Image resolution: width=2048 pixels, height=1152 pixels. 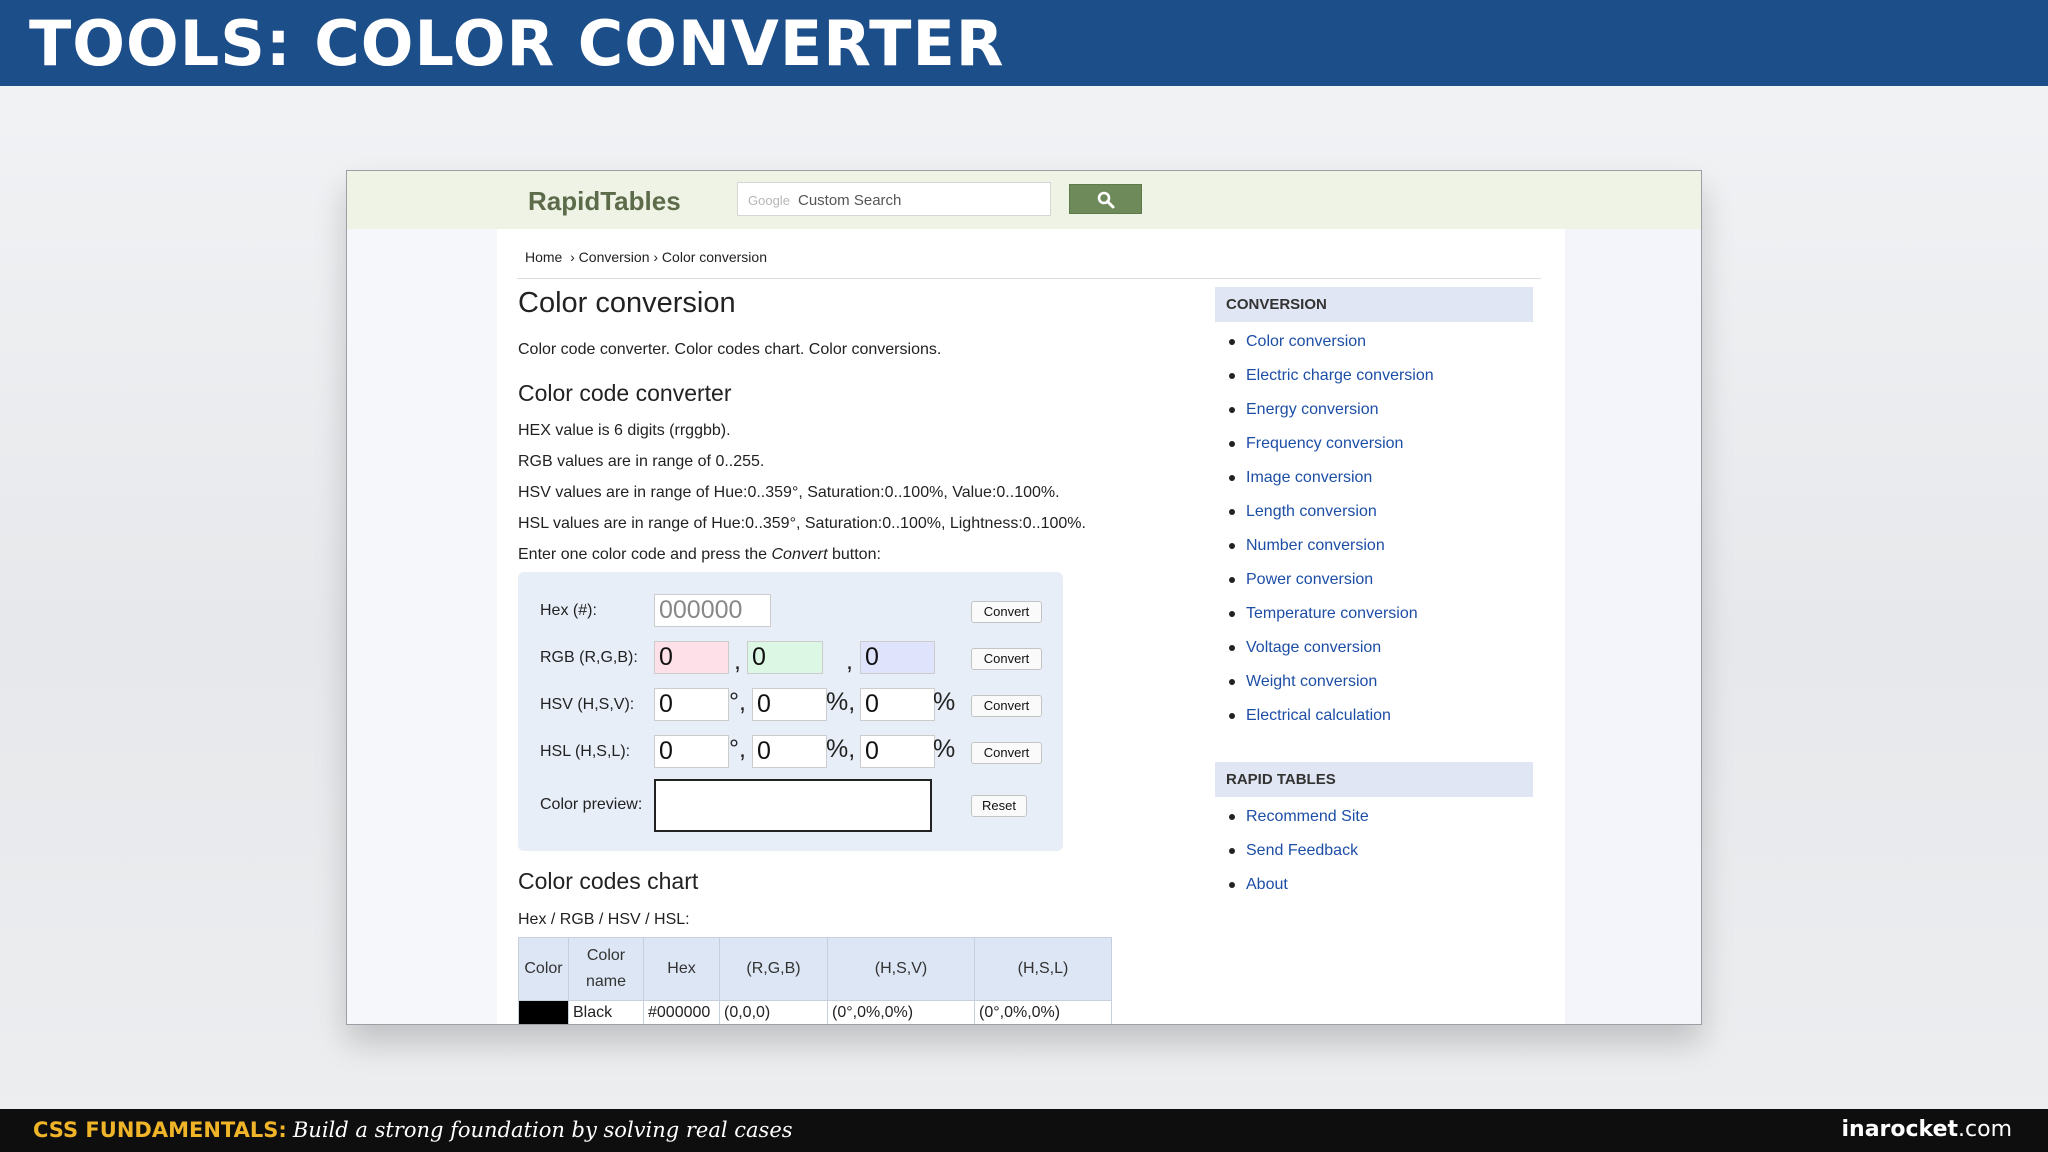 I want to click on search-input: Google Custom Search, so click(x=894, y=199).